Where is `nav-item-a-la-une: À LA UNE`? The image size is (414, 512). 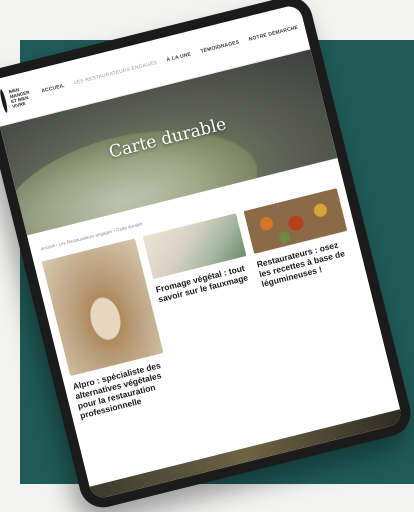
nav-item-a-la-une: À LA UNE is located at coordinates (179, 57).